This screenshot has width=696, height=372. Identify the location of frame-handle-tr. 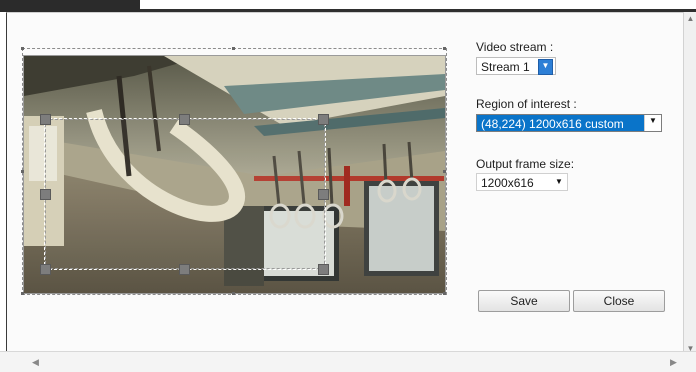
(444, 48).